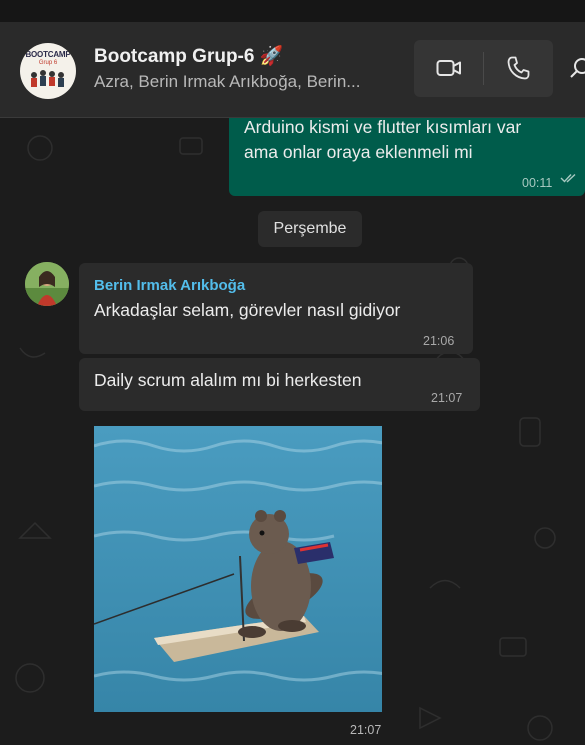 The image size is (585, 745). Describe the element at coordinates (366, 730) in the screenshot. I see `media-timestamp: 21:07` at that location.